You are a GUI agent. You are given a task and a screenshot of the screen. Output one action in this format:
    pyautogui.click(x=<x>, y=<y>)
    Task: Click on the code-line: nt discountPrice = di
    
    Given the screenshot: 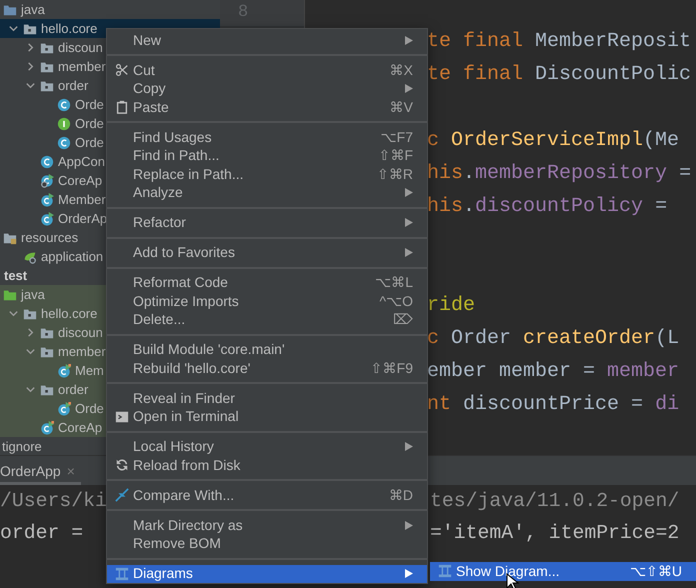 What is the action you would take?
    pyautogui.click(x=553, y=405)
    